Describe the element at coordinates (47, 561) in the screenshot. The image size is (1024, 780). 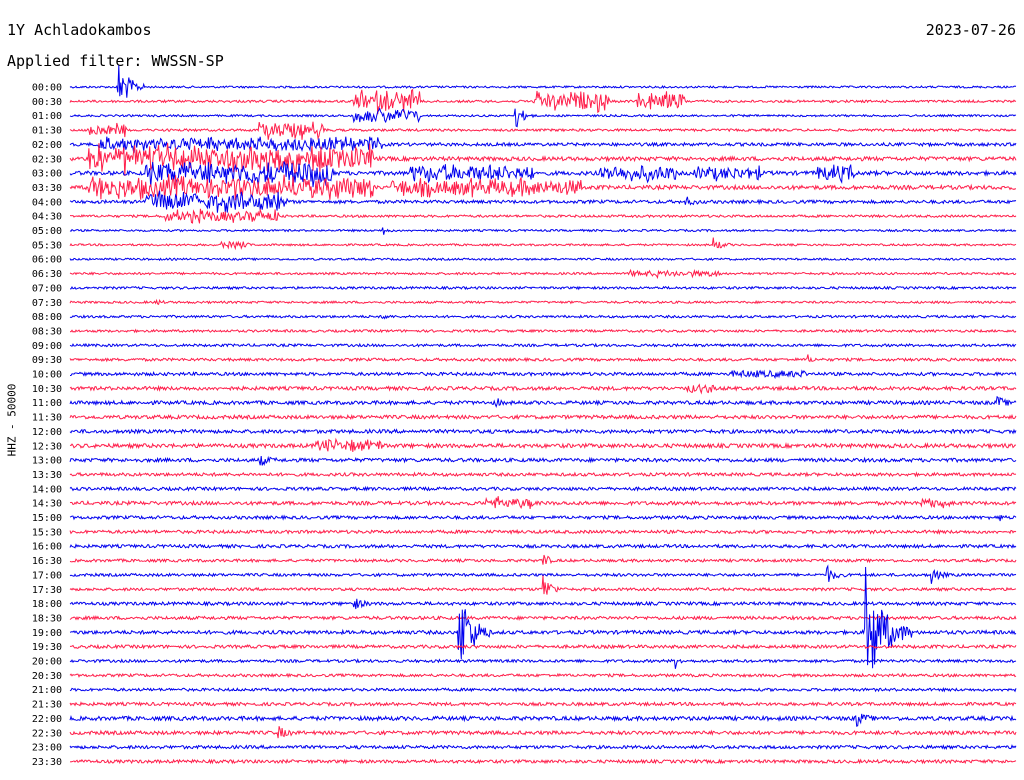
I see `time-label: 16:30` at that location.